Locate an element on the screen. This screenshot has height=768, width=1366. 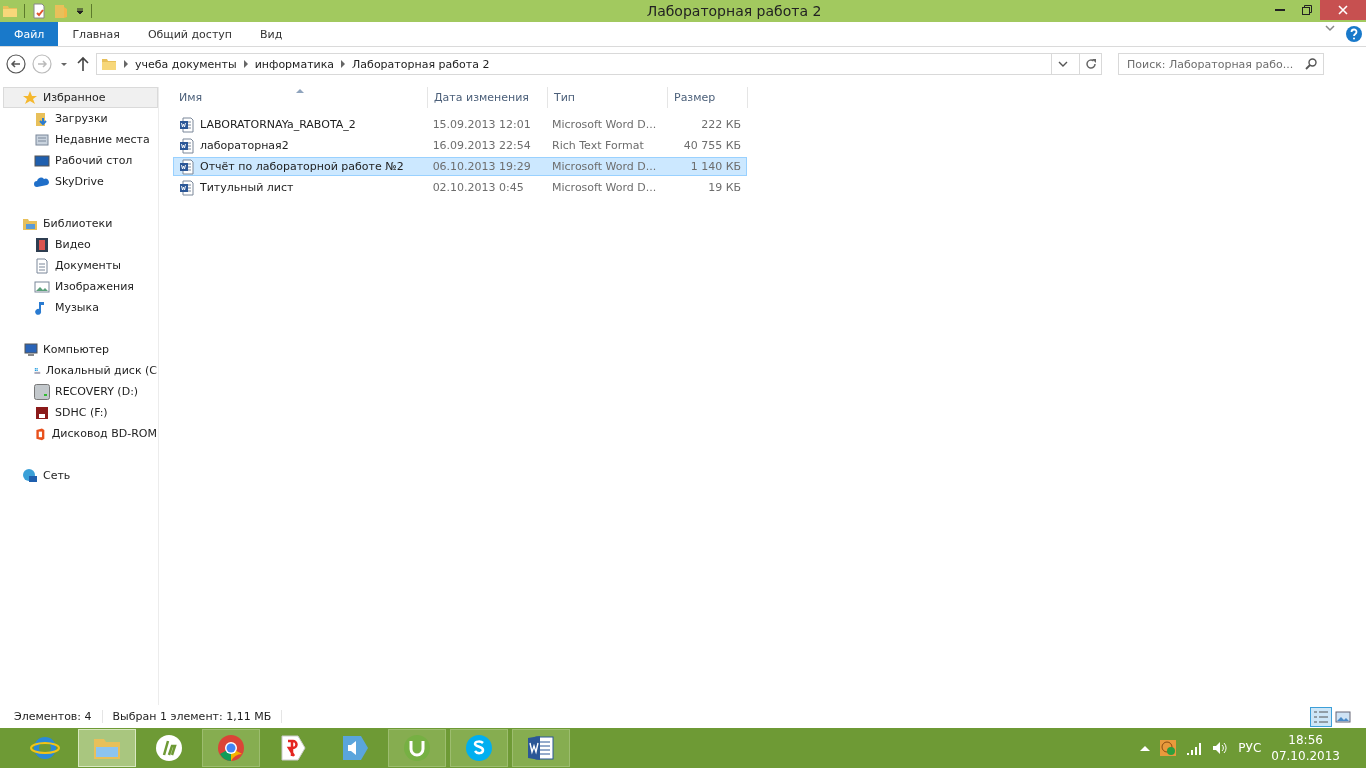
item-count: Элементов: 4 is located at coordinates (58, 716).